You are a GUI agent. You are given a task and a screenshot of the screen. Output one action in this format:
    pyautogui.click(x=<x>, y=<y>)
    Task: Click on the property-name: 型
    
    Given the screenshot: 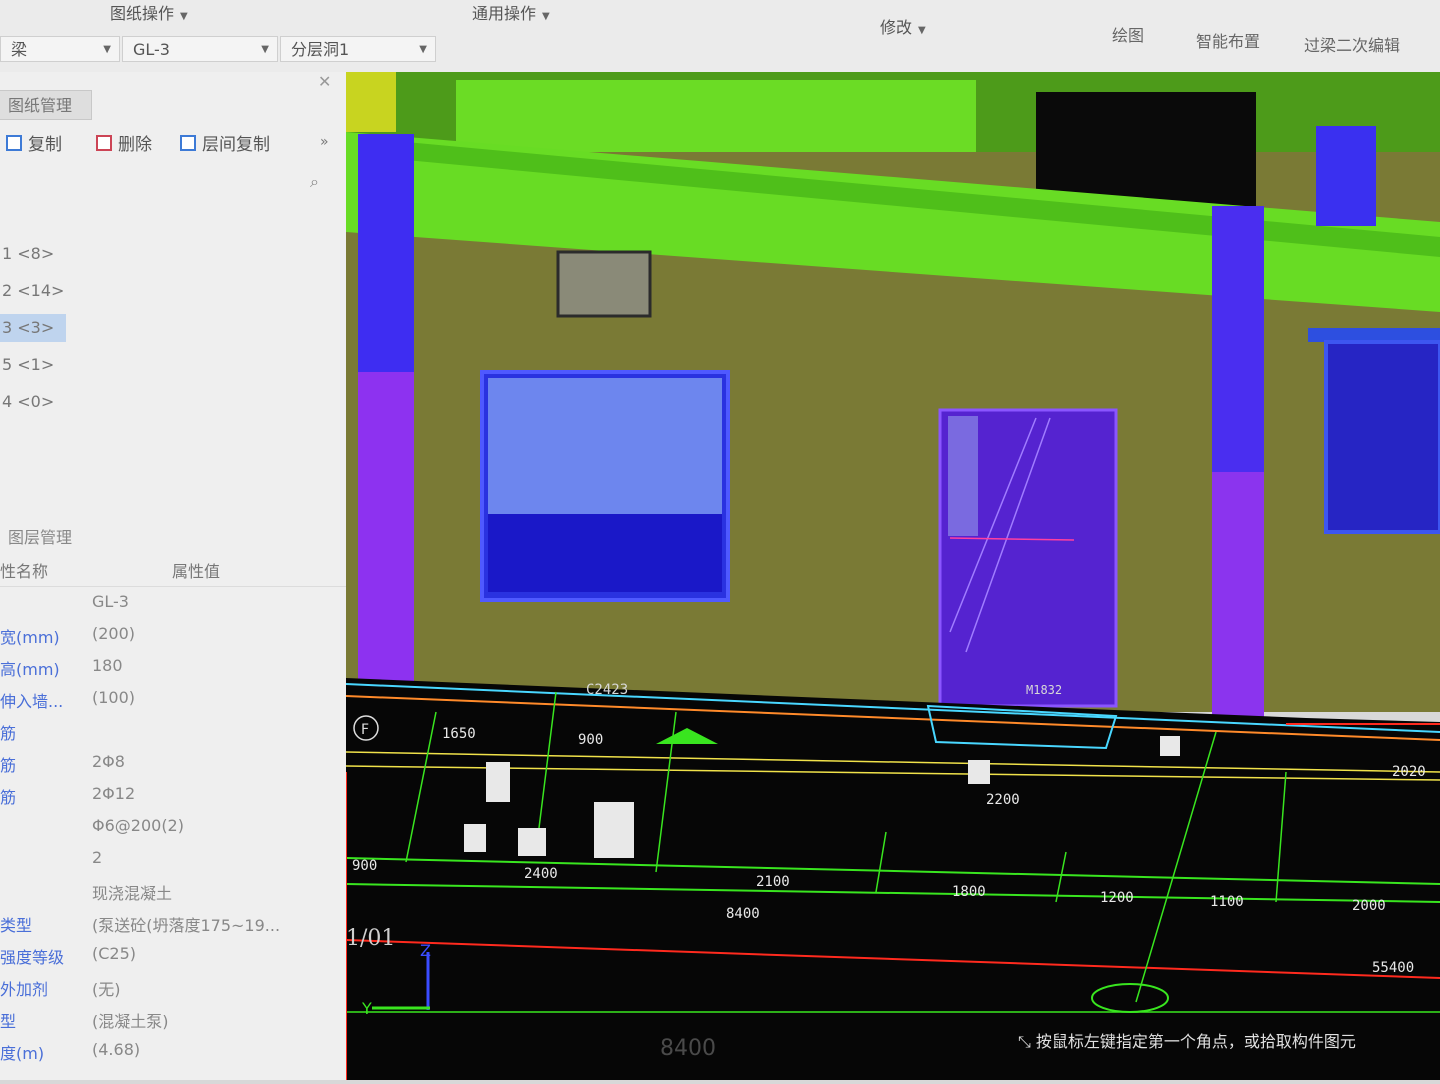 What is the action you would take?
    pyautogui.click(x=8, y=1021)
    